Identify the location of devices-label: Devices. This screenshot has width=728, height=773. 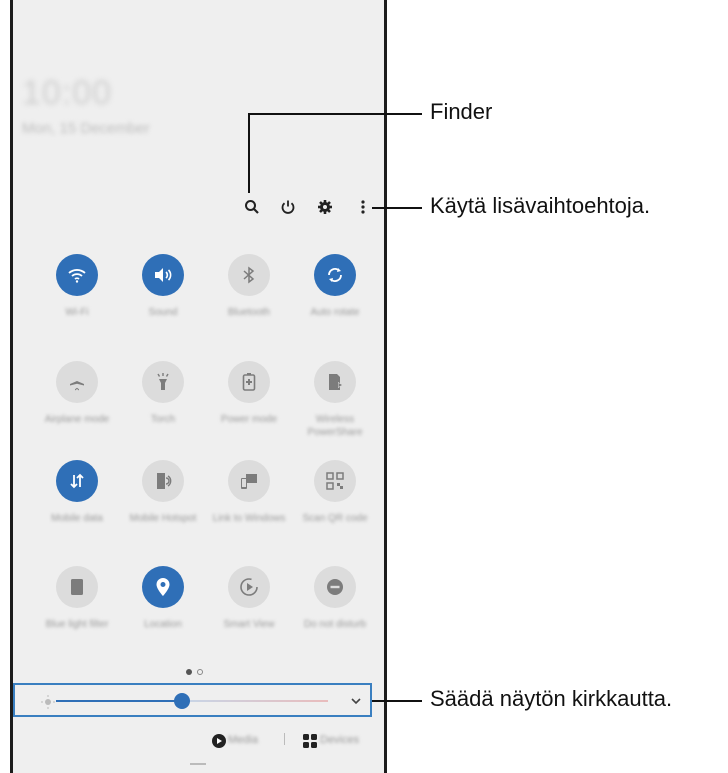
(339, 740).